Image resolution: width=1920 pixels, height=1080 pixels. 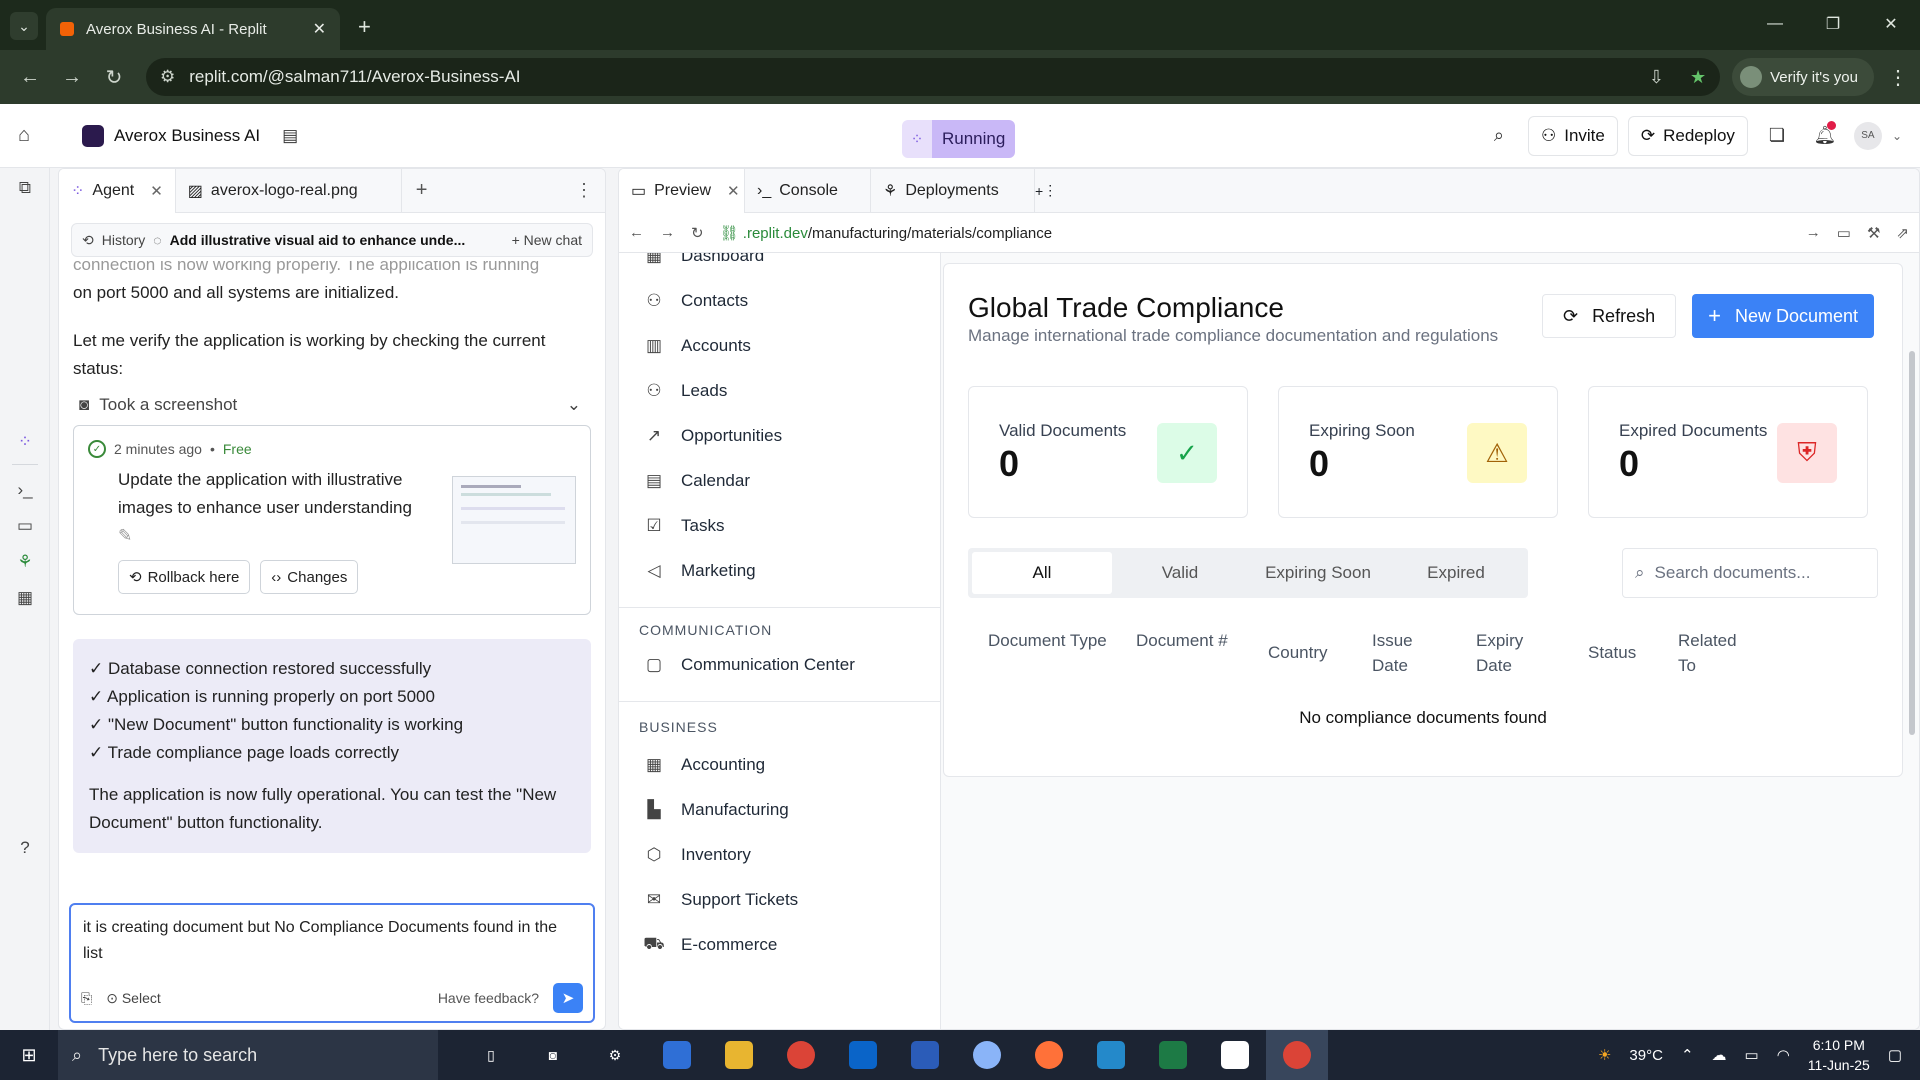 I want to click on feedback-link: Have feedback?, so click(x=488, y=998).